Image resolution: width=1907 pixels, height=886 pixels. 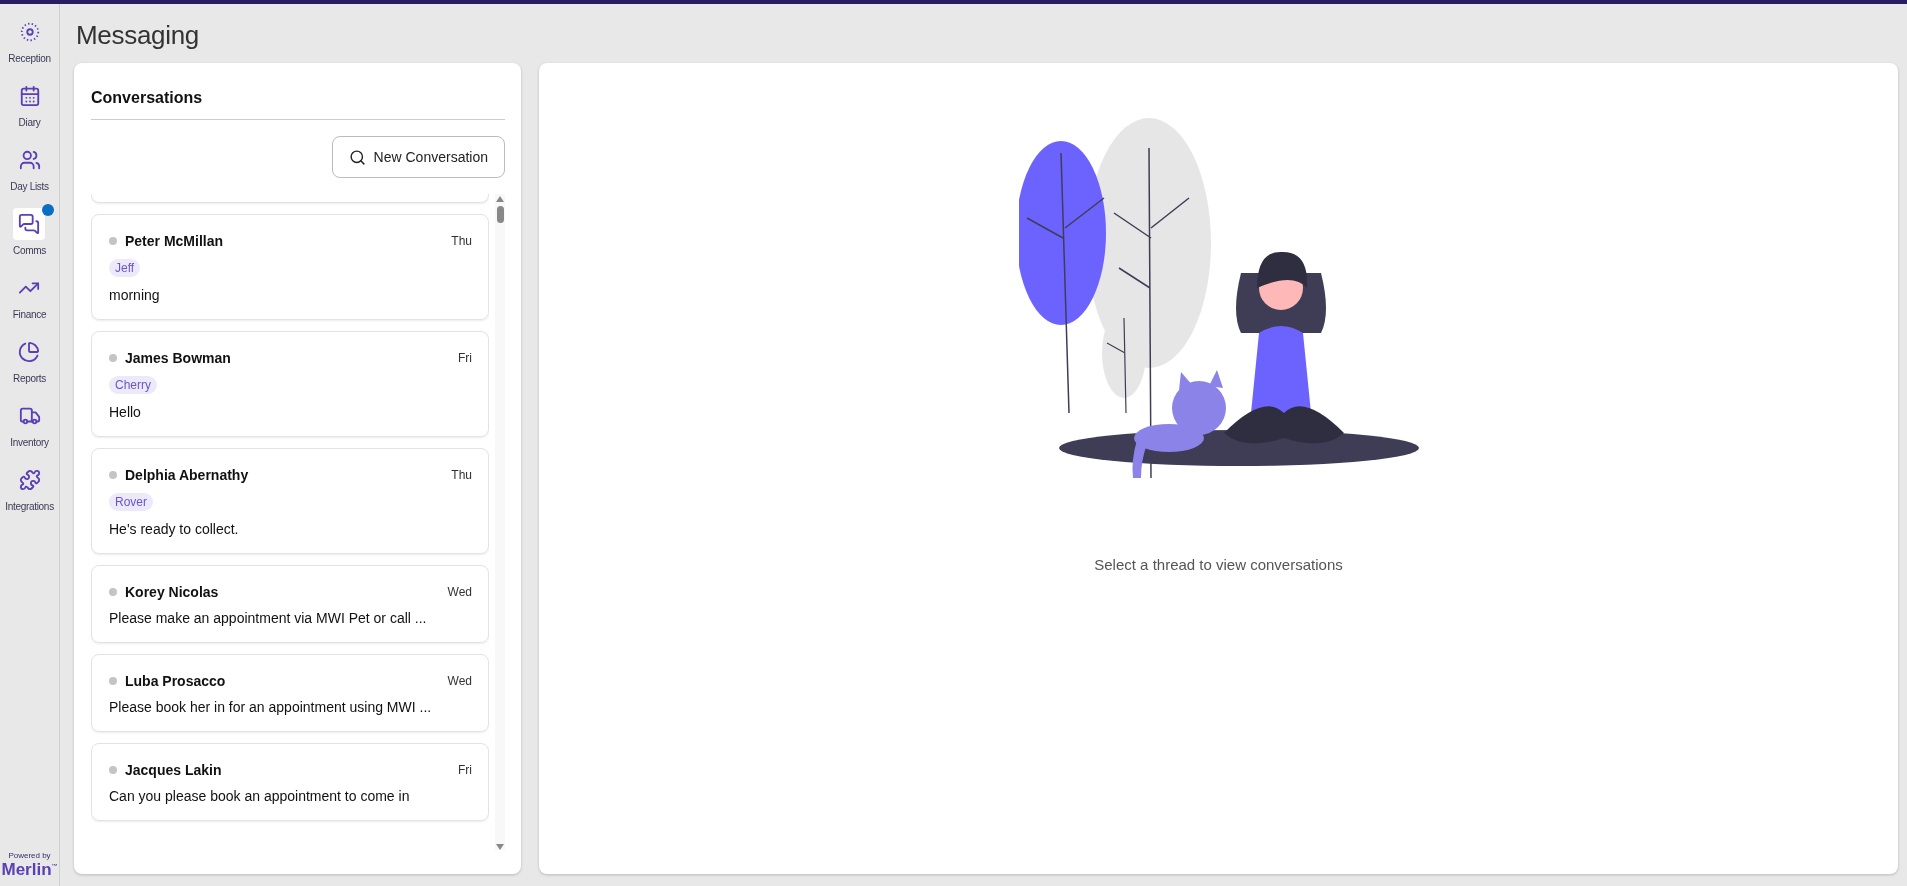 I want to click on empty-state-message: Select a thread to view conversations, so click(x=1218, y=564).